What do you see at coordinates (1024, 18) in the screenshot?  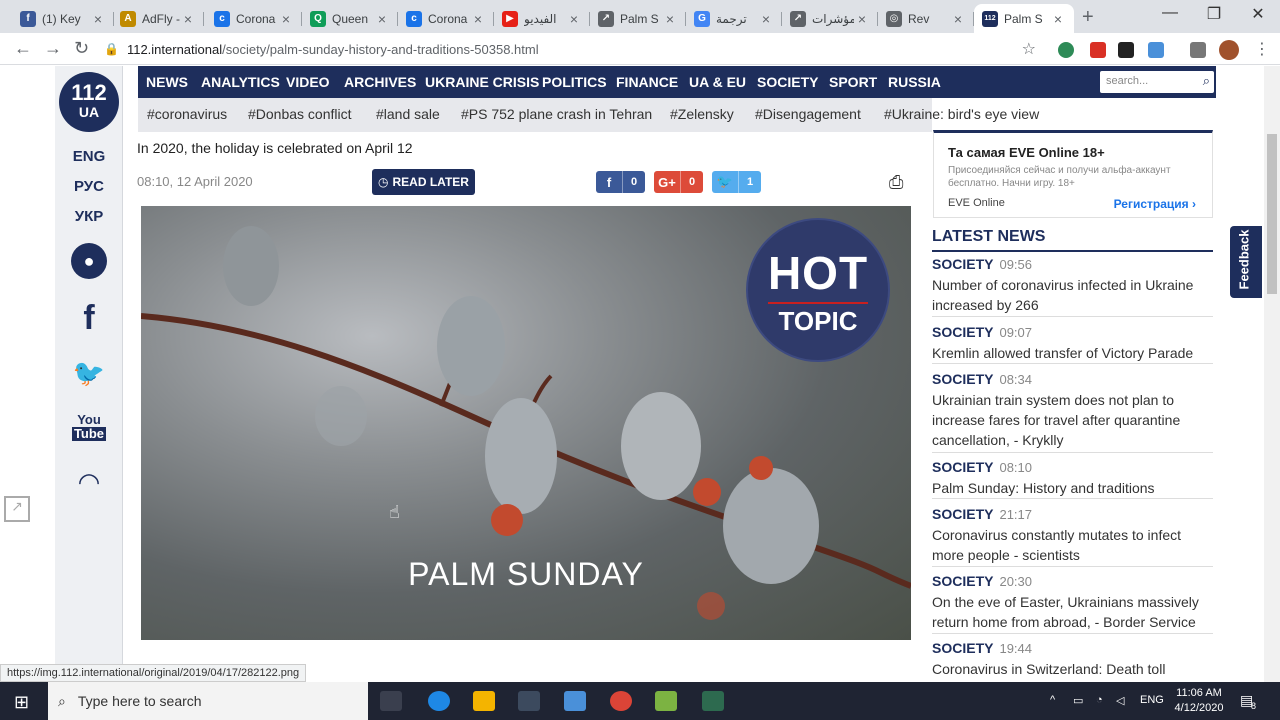 I see `browser-tab: 112 Palm S ×` at bounding box center [1024, 18].